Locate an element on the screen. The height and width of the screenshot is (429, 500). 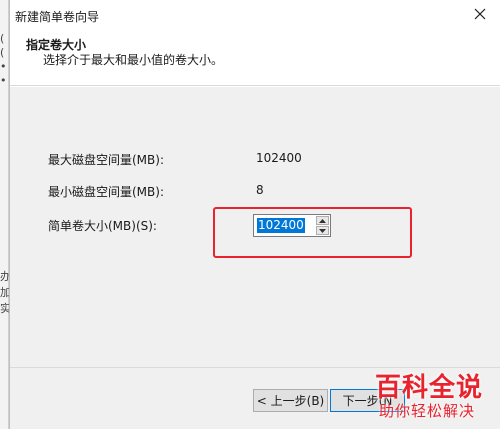
chevron-down-icon is located at coordinates (322, 230).